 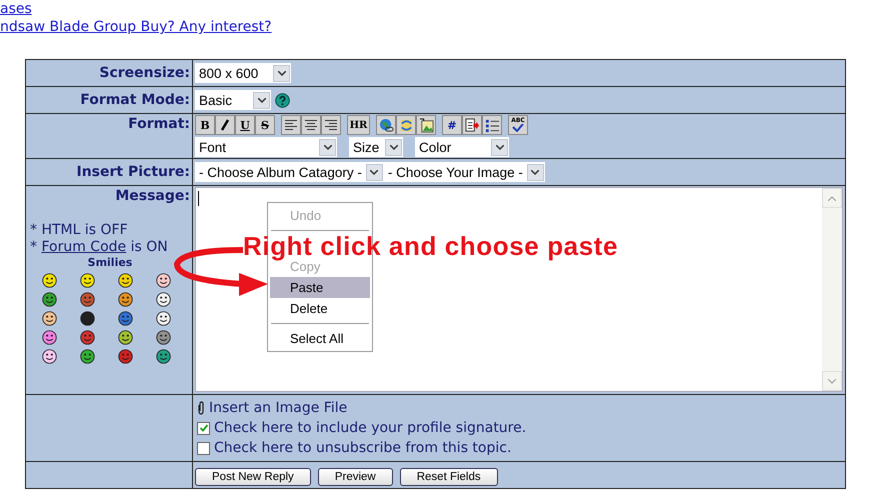 I want to click on bold-button: B, so click(x=205, y=125).